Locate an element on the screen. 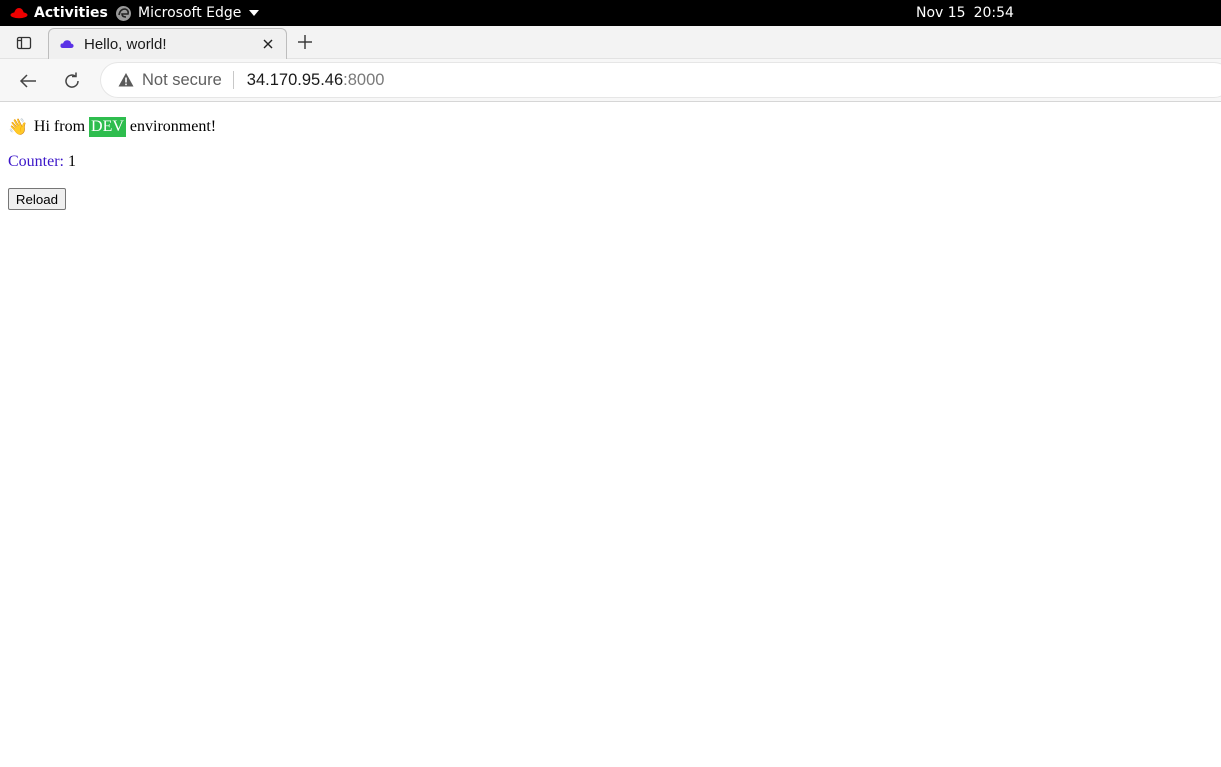 This screenshot has height=767, width=1221. activities-button: Activities is located at coordinates (59, 13).